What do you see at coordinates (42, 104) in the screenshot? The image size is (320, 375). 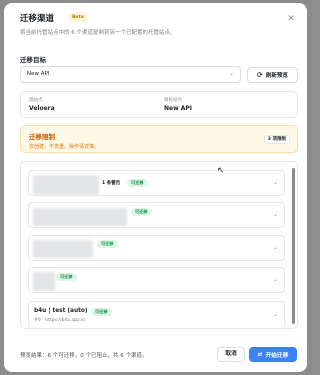 I see `source-site: 源站点 Veloera` at bounding box center [42, 104].